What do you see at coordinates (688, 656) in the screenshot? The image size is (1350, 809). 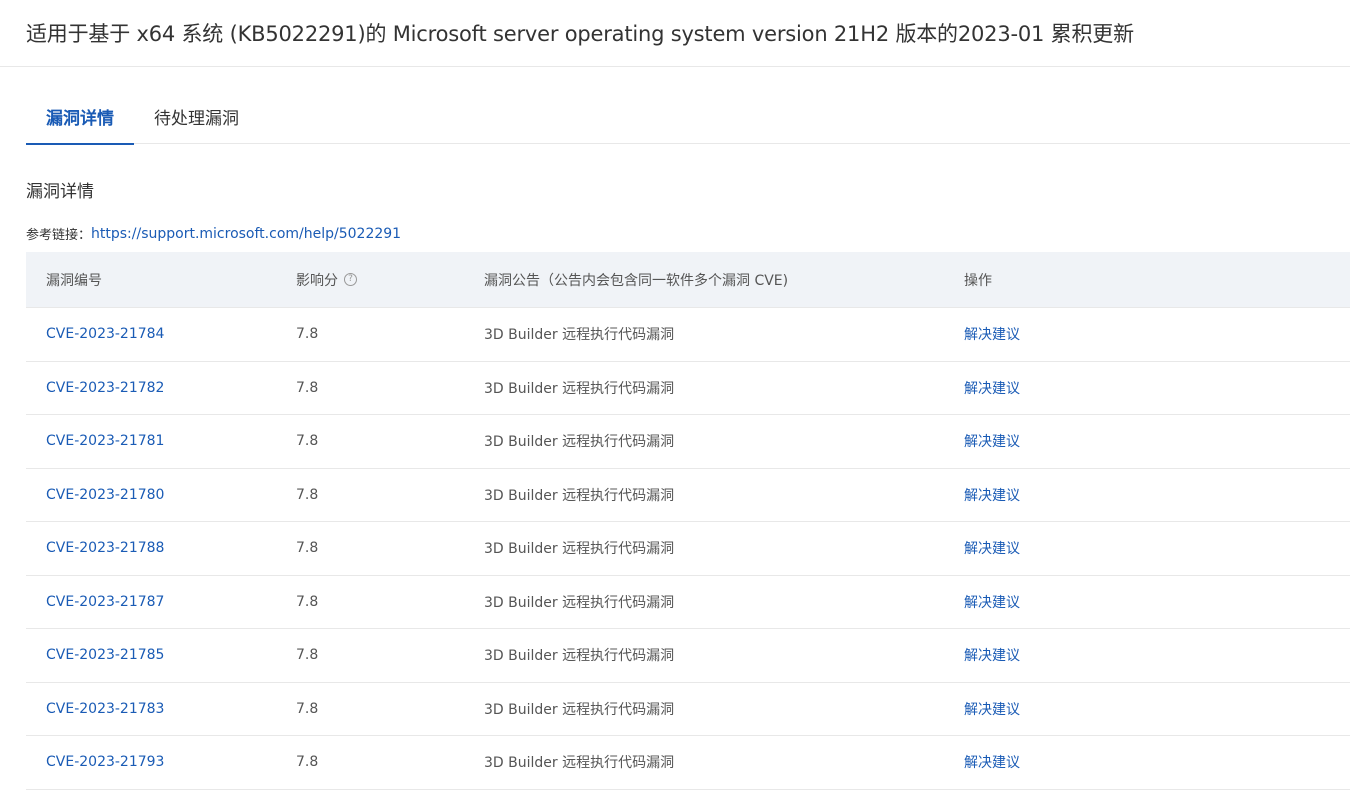 I see `table-row: CVE-2023-21785 7.8 3D Builder 远程执行代码漏洞 解决建议` at bounding box center [688, 656].